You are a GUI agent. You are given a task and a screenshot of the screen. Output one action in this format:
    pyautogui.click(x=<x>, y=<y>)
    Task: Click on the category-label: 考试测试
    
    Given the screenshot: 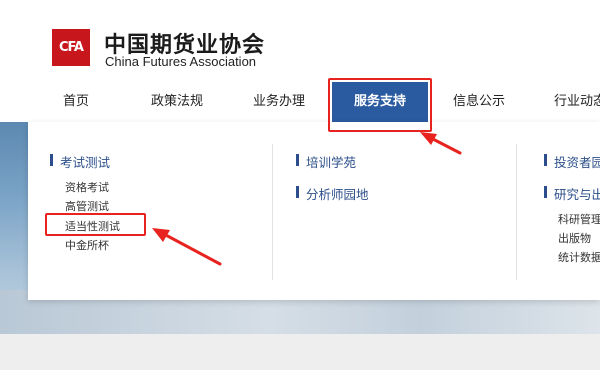 What is the action you would take?
    pyautogui.click(x=85, y=162)
    